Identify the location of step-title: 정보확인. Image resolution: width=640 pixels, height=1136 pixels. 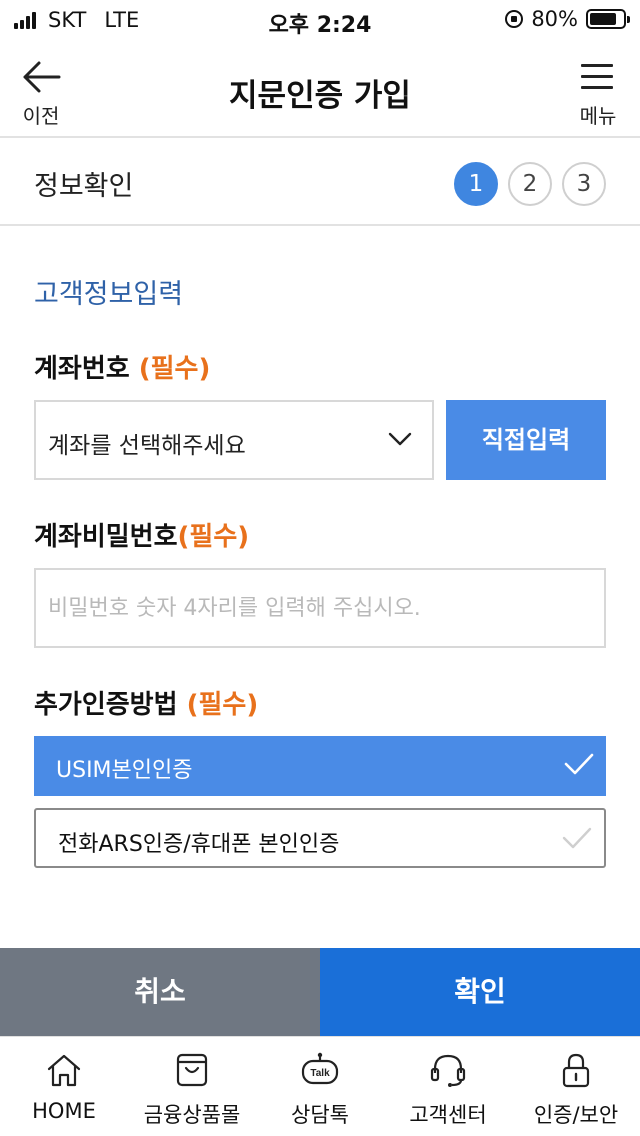
(84, 186).